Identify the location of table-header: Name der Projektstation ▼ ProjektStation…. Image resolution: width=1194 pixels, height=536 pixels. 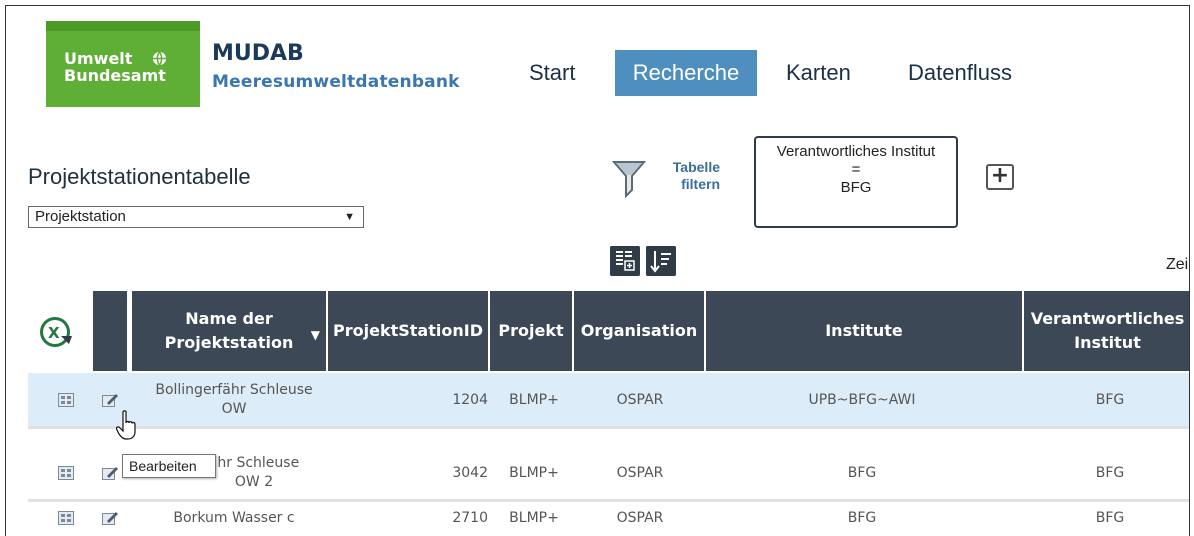
(597, 331).